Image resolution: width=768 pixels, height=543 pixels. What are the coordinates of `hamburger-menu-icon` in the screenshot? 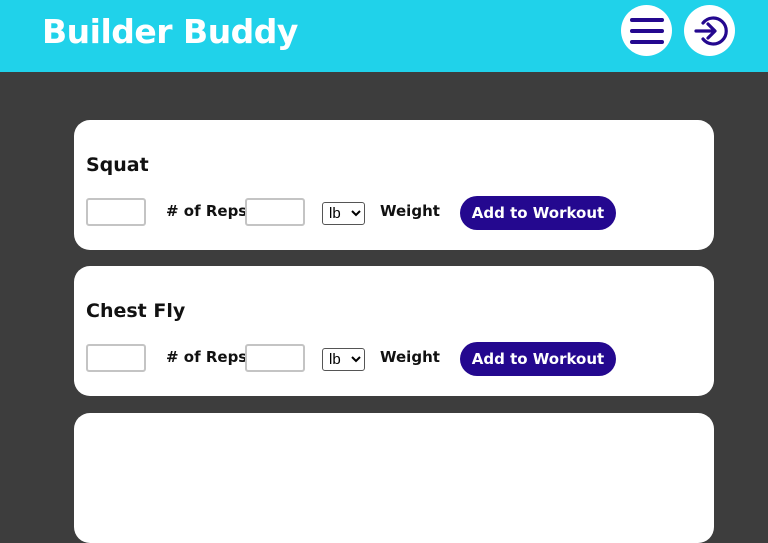 It's located at (646, 30).